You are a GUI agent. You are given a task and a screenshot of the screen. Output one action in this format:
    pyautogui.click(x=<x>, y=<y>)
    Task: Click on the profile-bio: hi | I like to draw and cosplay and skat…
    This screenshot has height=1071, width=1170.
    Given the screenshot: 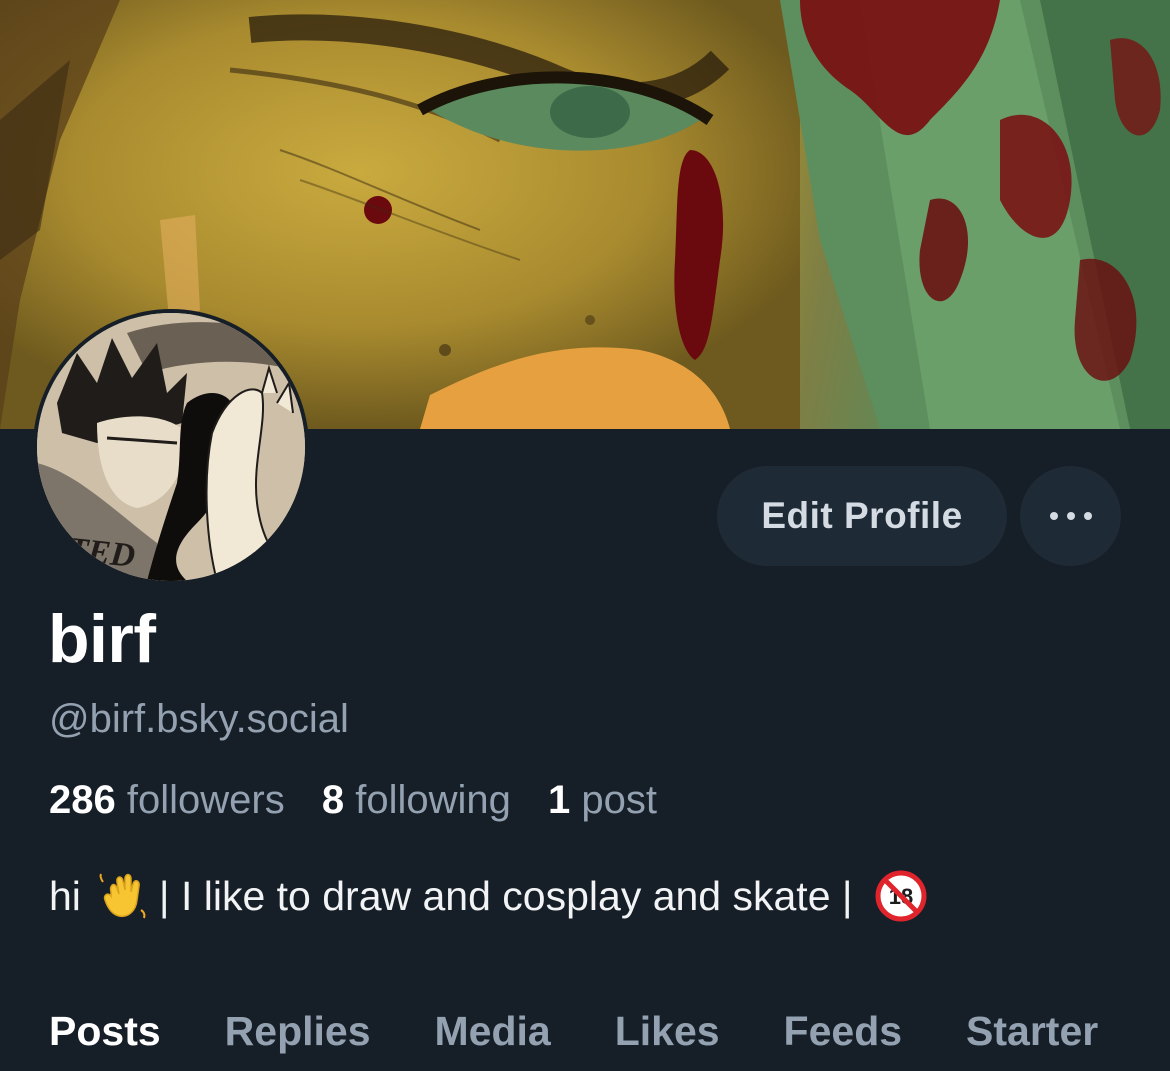 What is the action you would take?
    pyautogui.click(x=488, y=896)
    